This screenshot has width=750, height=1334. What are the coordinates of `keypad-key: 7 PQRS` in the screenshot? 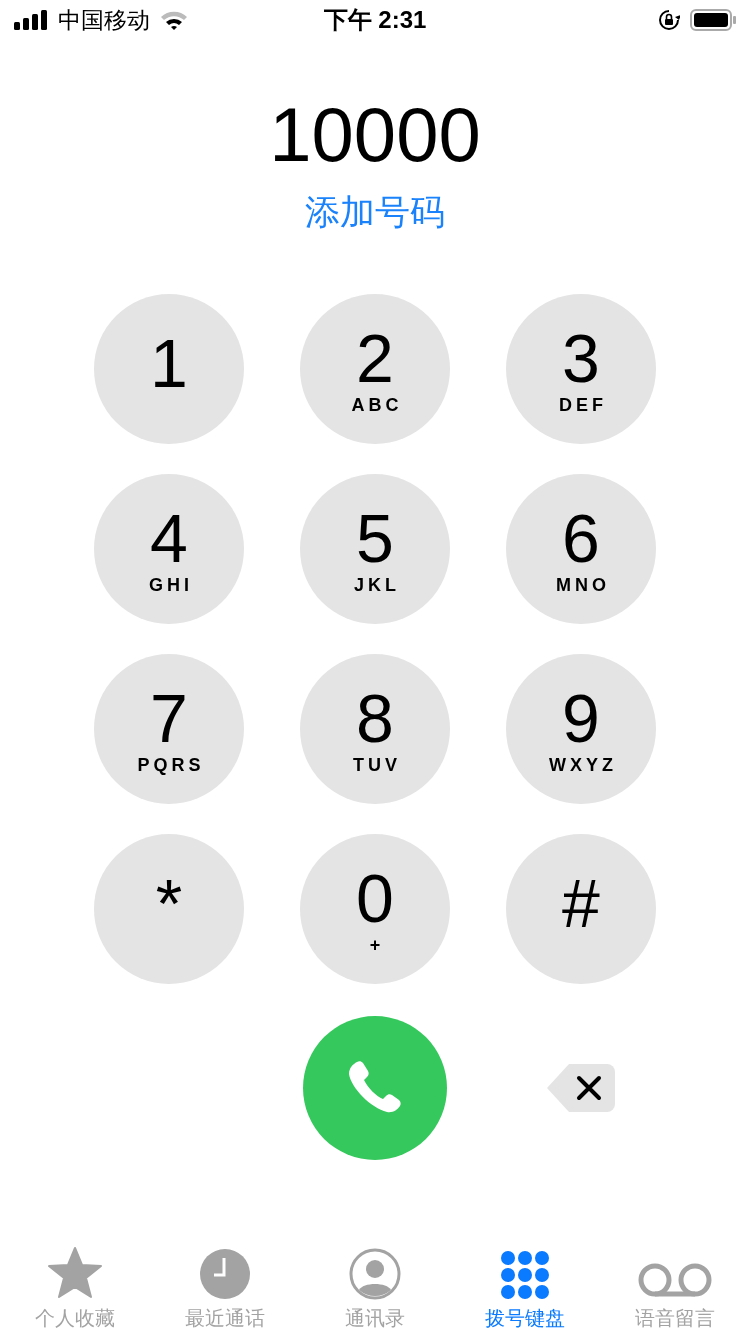 It's located at (169, 729).